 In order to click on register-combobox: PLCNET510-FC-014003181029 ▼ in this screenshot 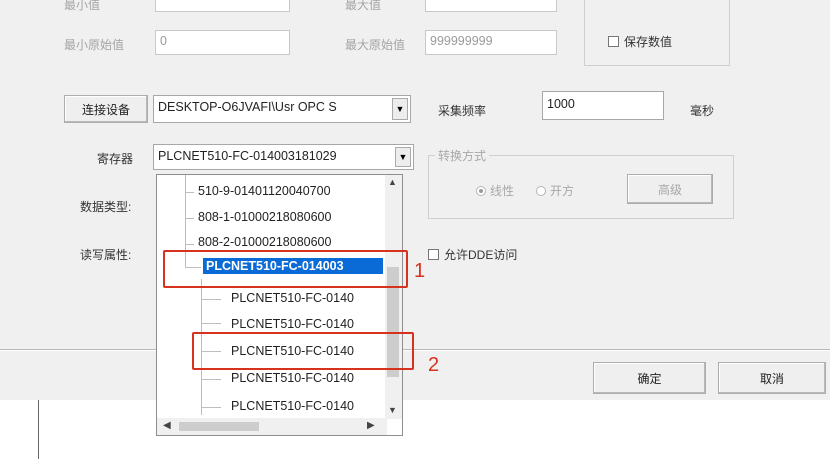, I will do `click(283, 157)`.